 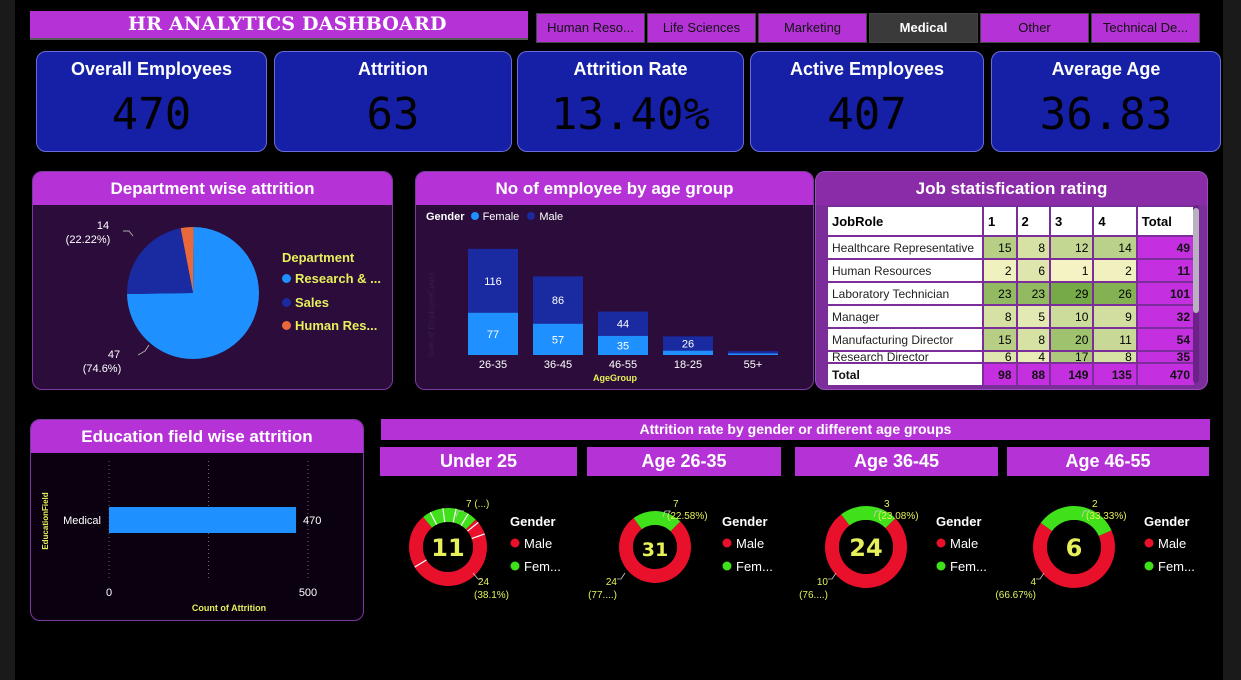 I want to click on cell-rating-count: 15, so click(x=1000, y=339).